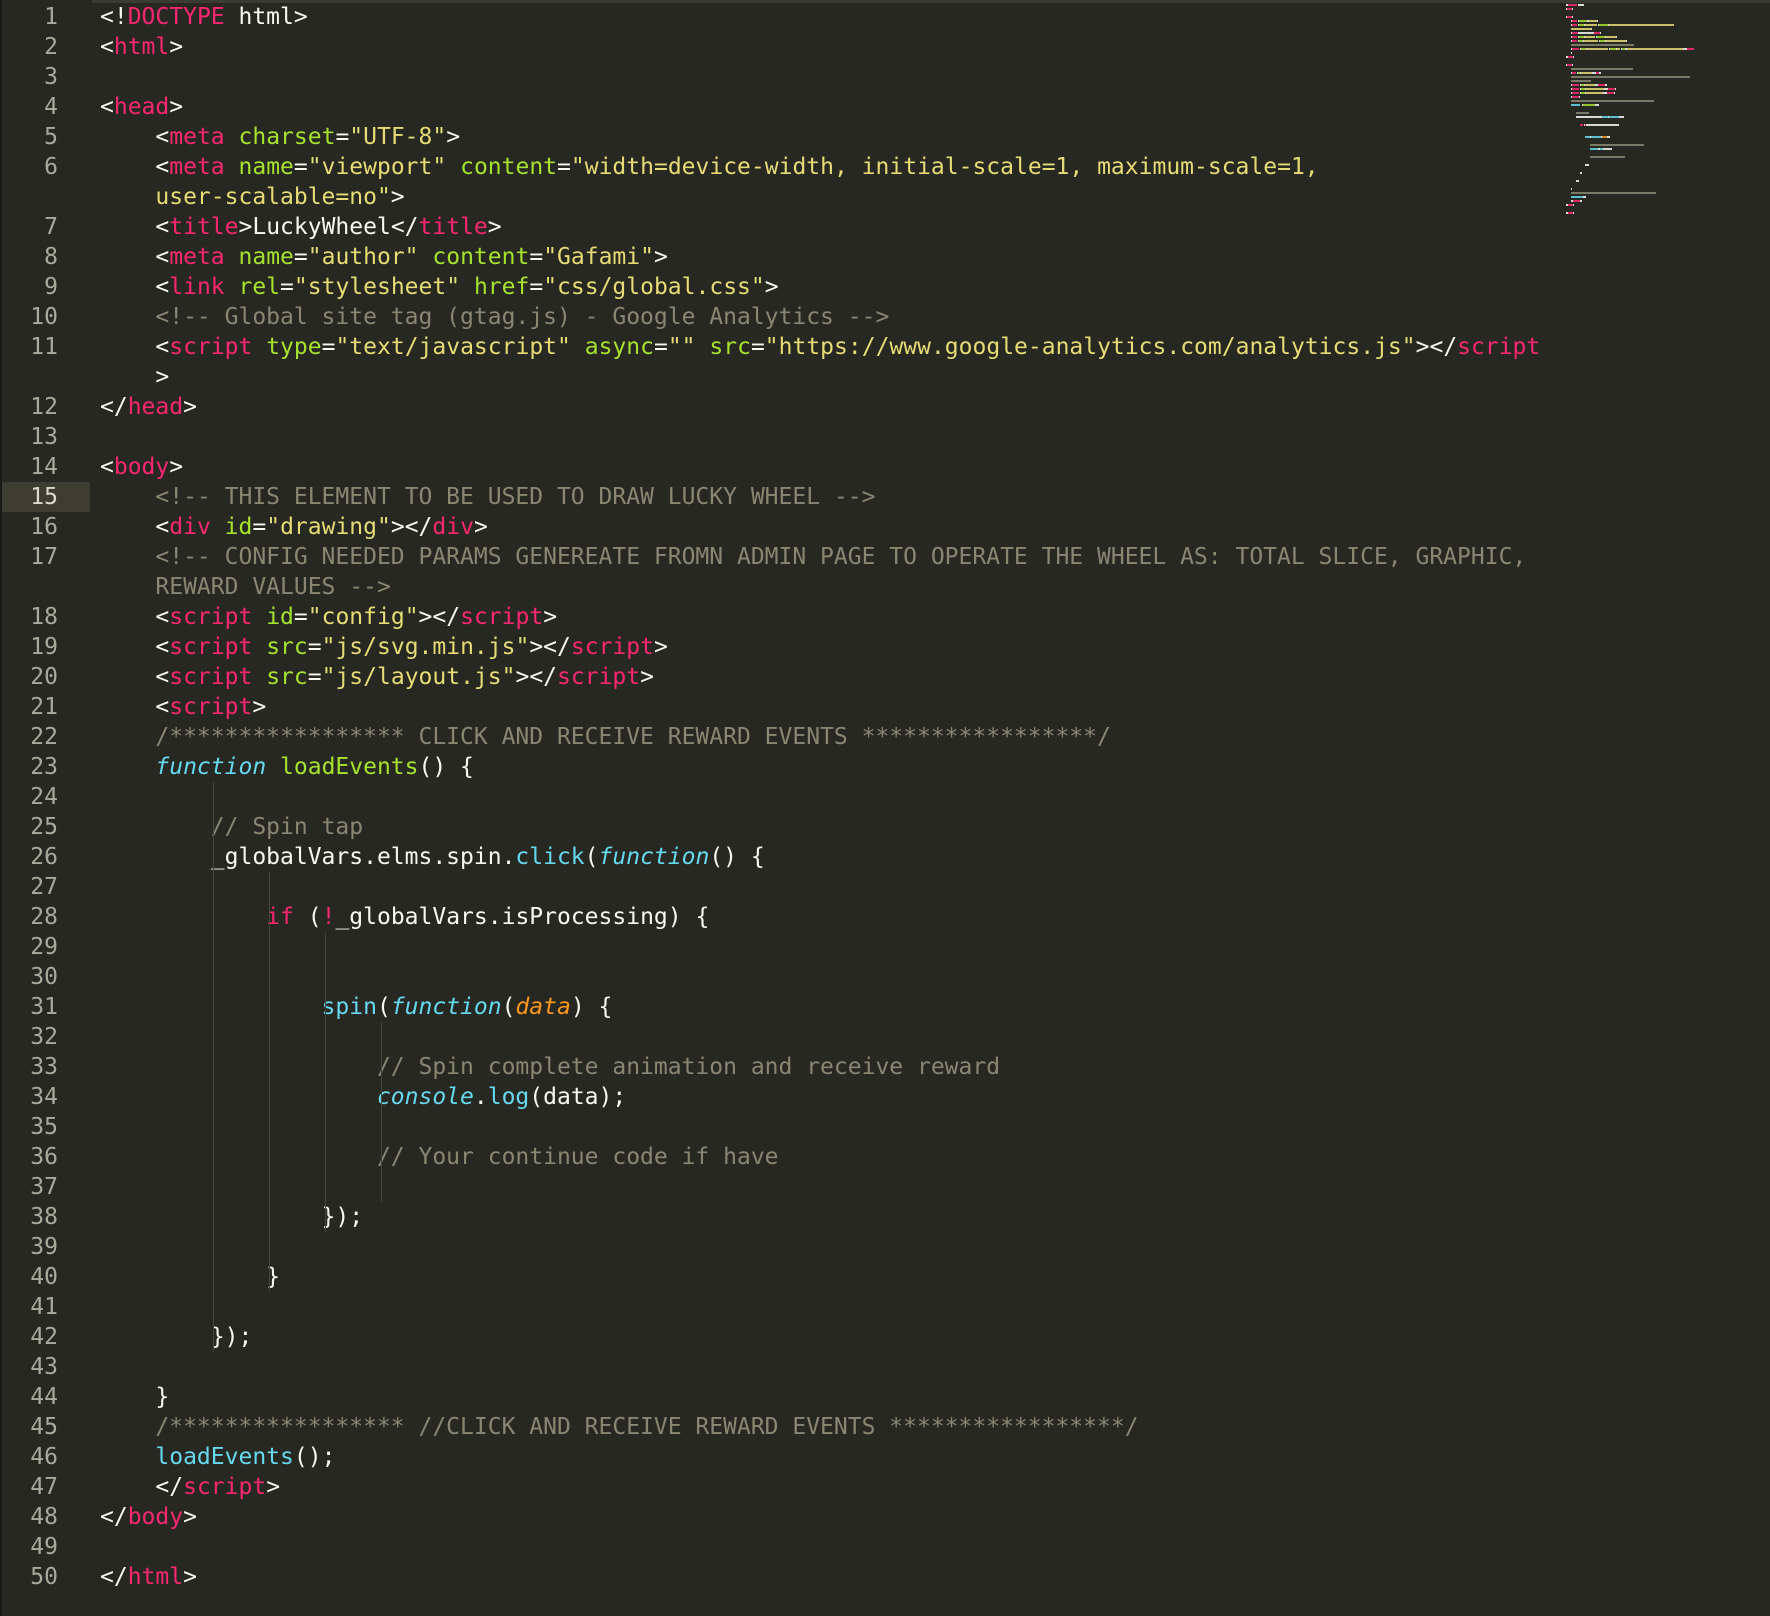  What do you see at coordinates (780, 1127) in the screenshot?
I see `code-line: 35` at bounding box center [780, 1127].